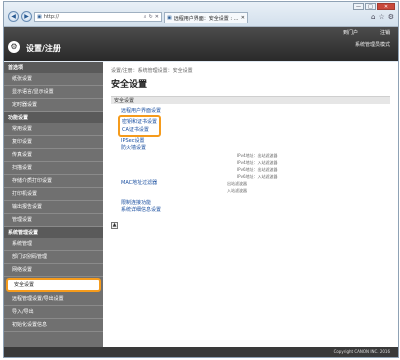 This screenshot has width=400, height=360. I want to click on sidebar-item: 导入/导出, so click(53, 312).